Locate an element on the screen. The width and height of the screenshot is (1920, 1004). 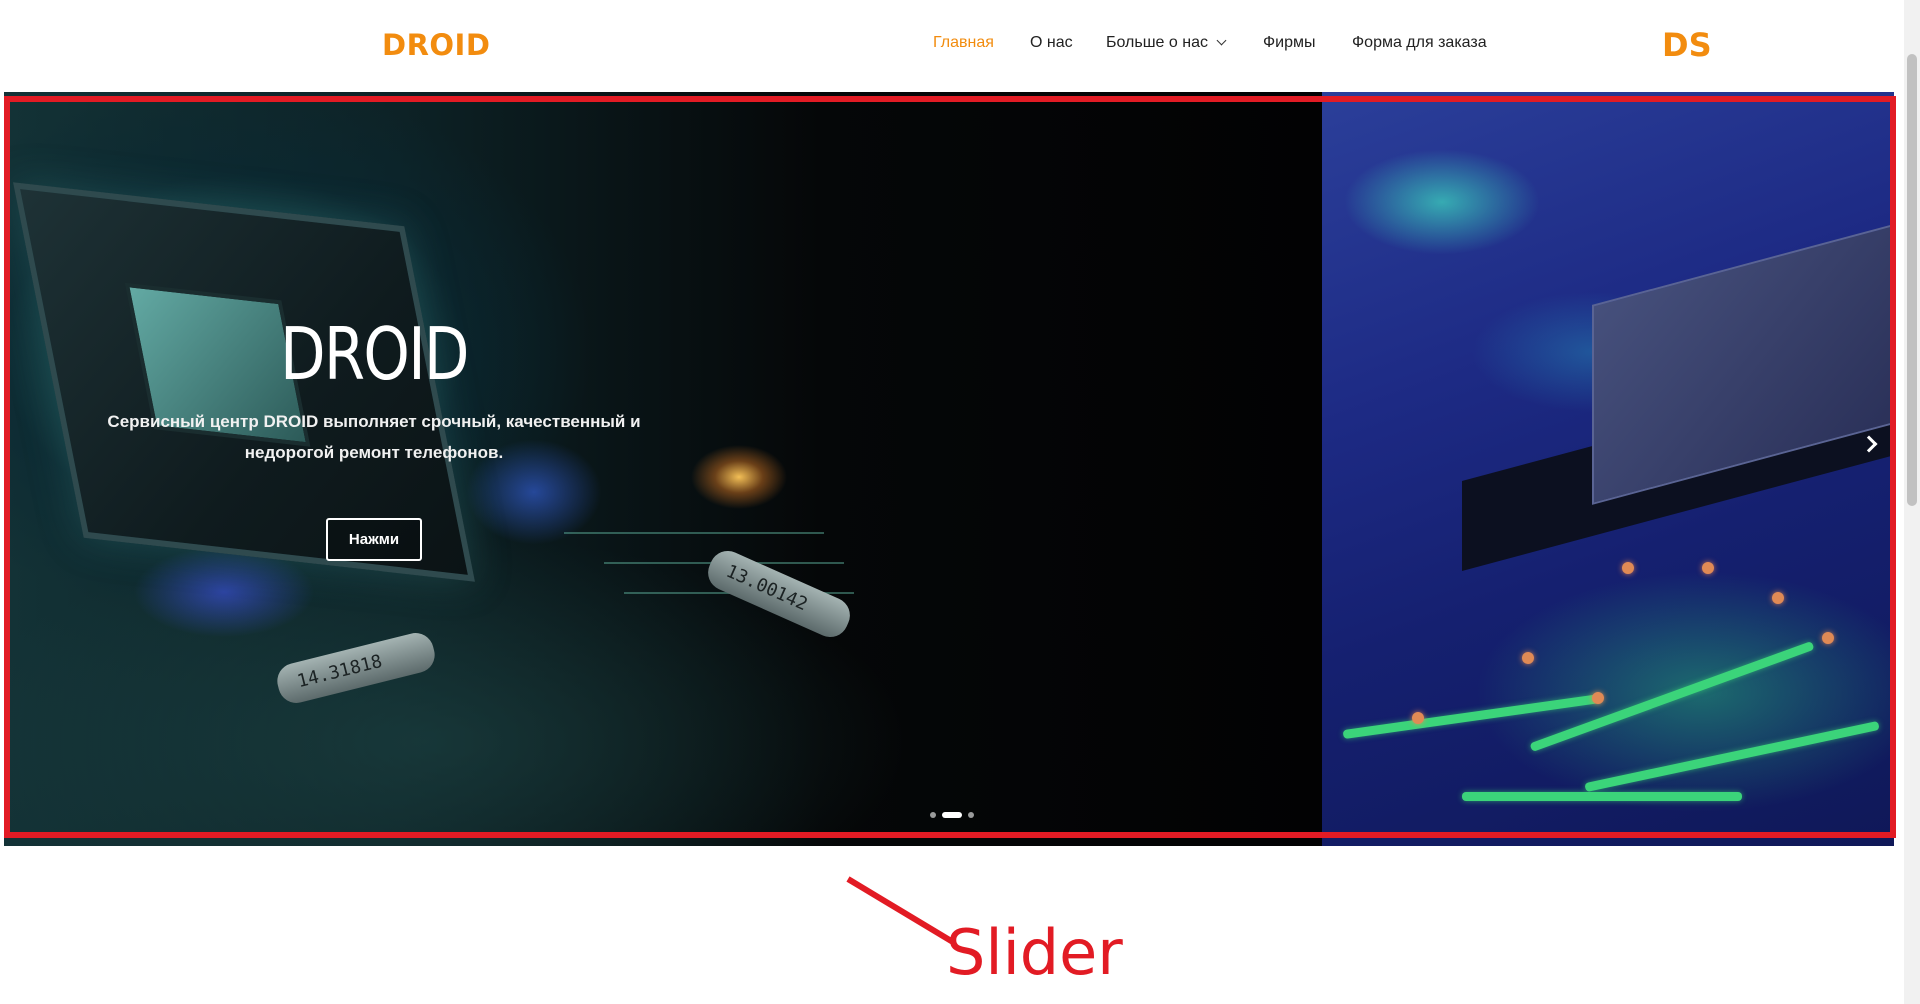
nav-item-order-form: Форма для заказа is located at coordinates (1419, 43).